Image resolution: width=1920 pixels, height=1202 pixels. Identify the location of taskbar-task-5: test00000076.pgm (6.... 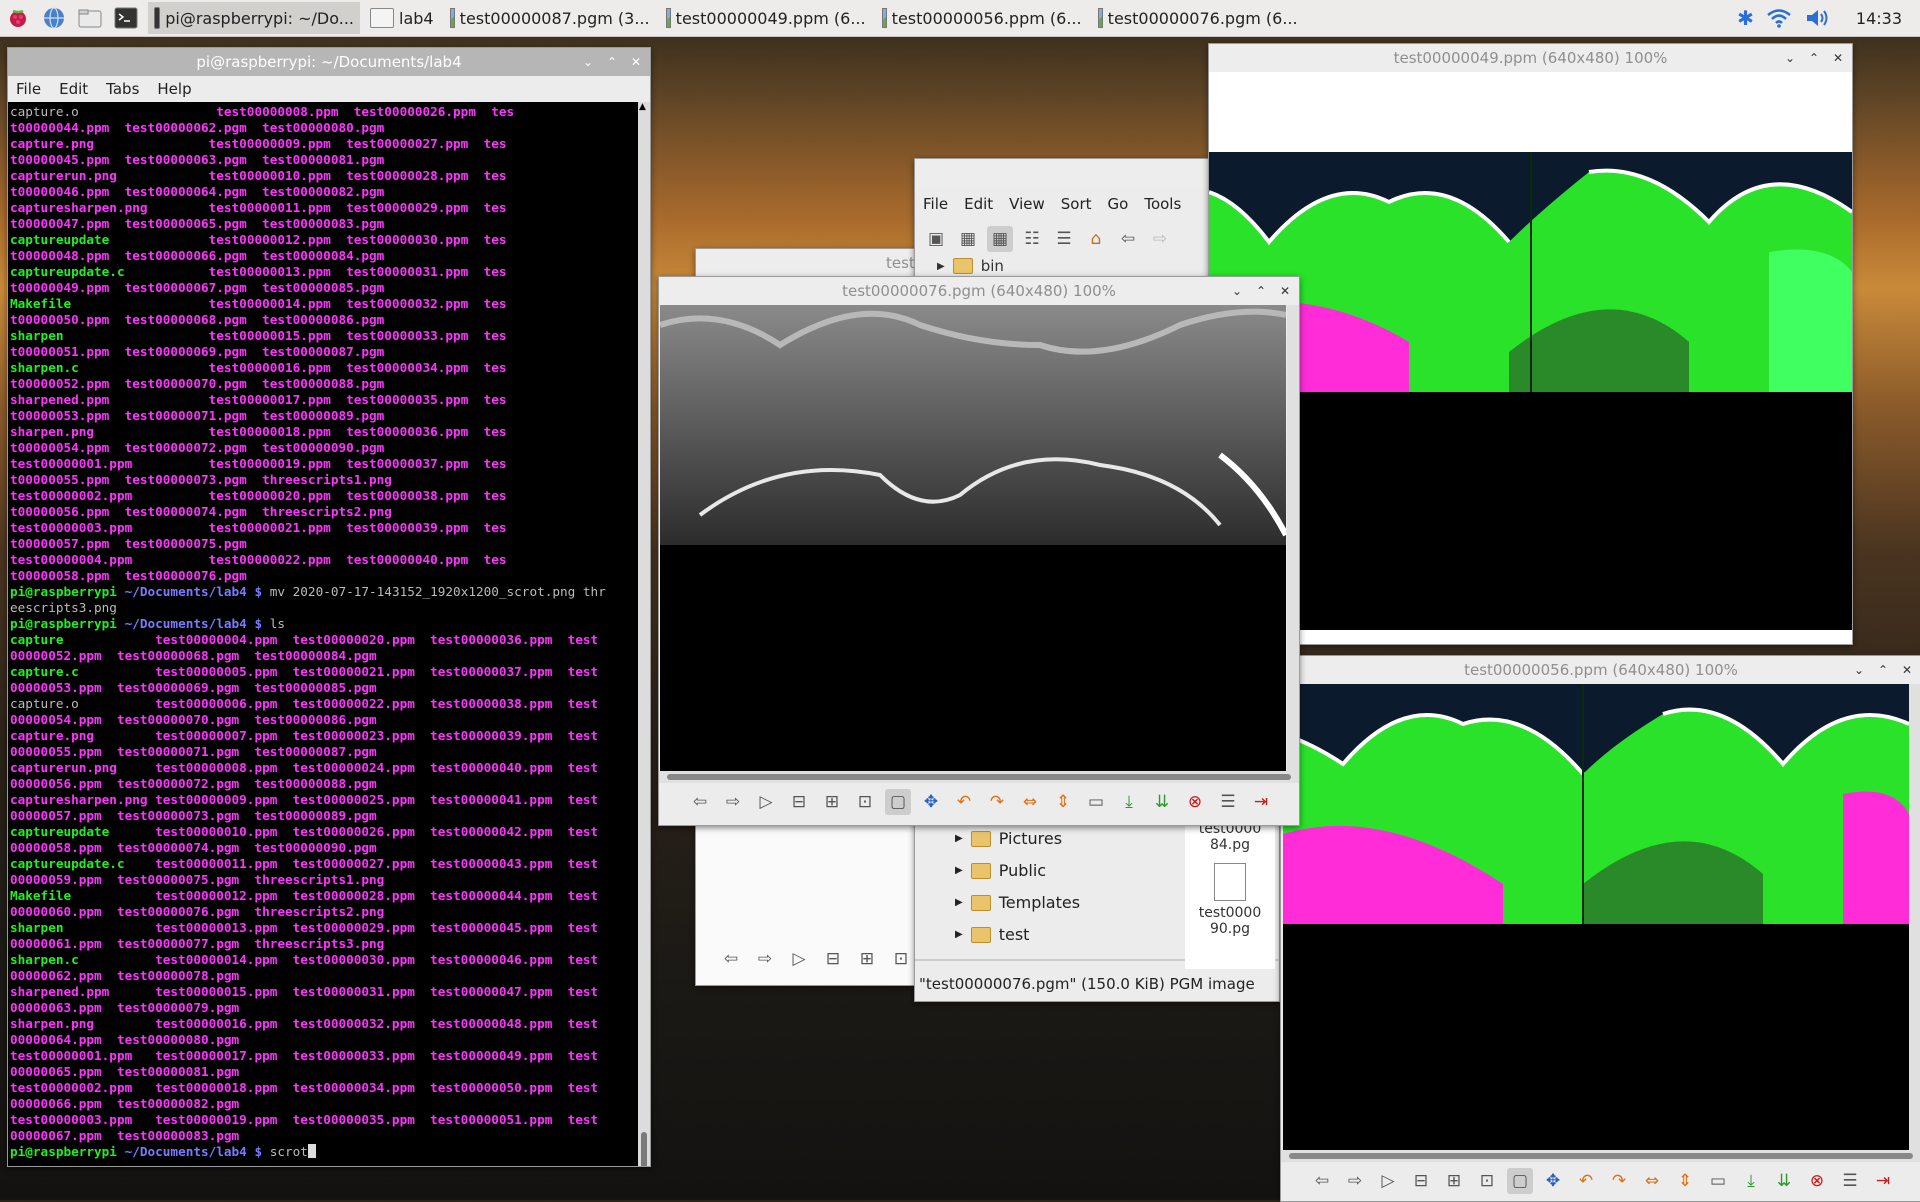
(1198, 18).